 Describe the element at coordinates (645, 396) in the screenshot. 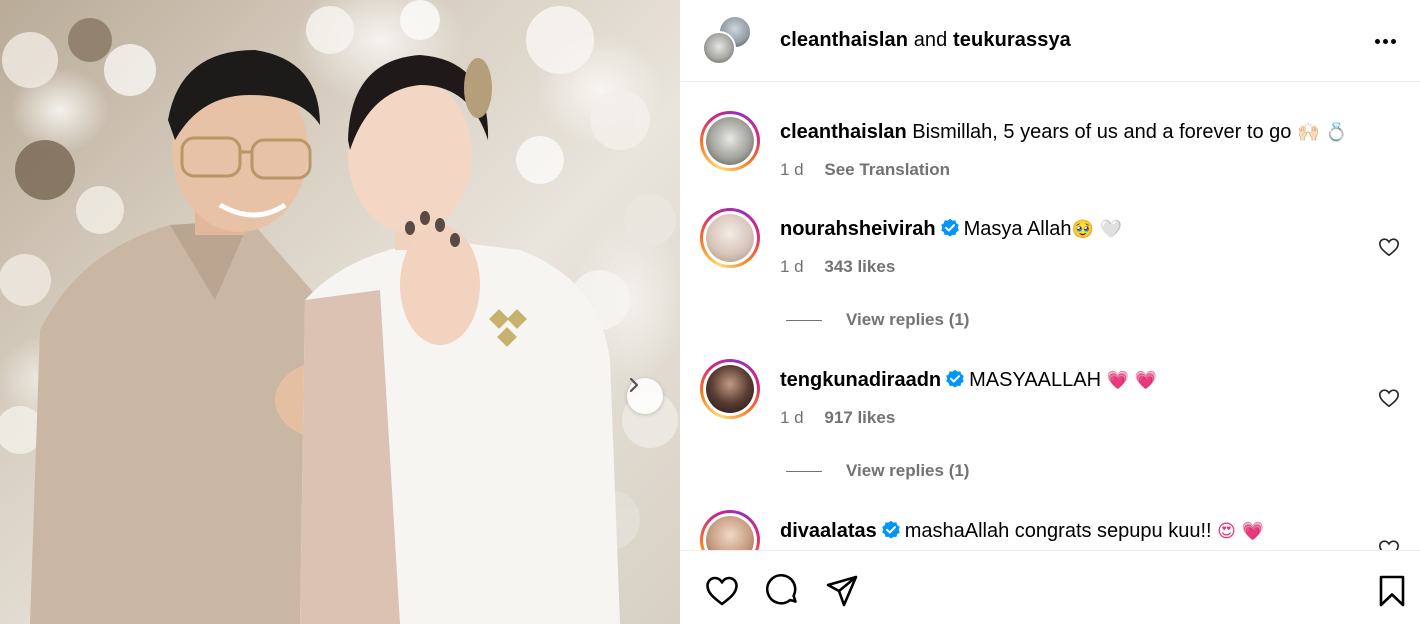

I see `carousel-next-button` at that location.